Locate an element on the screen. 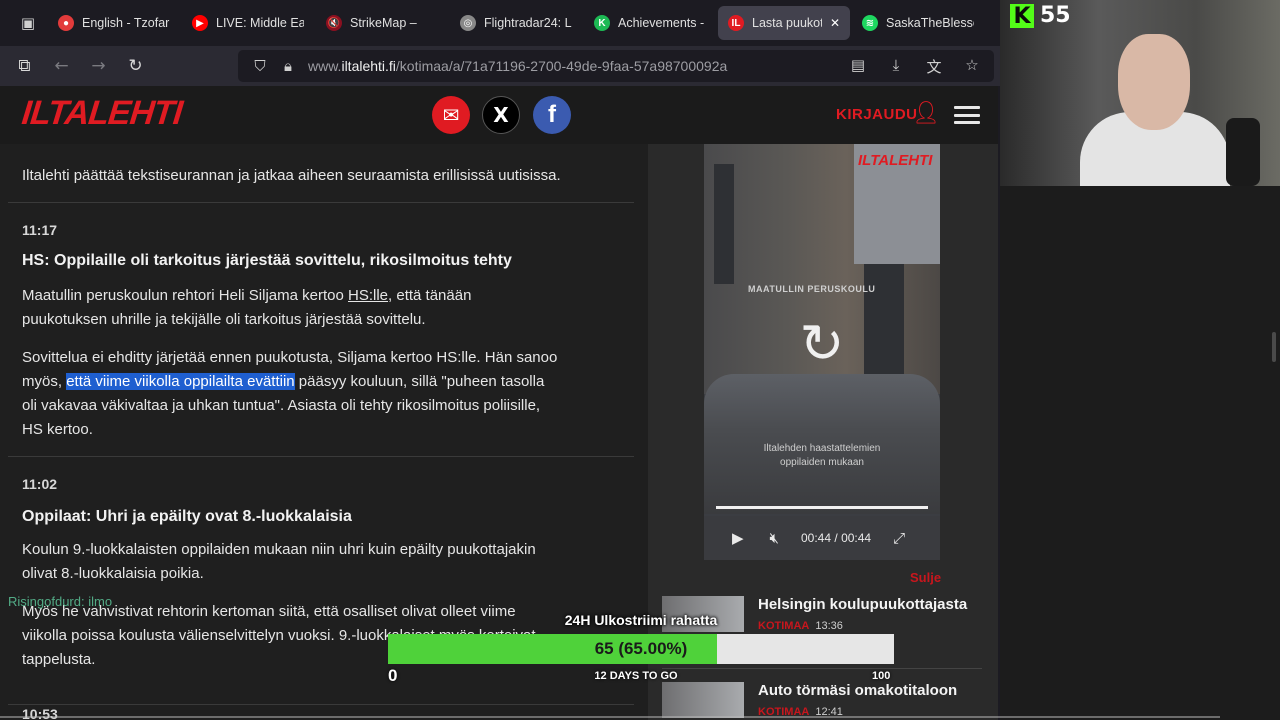 Image resolution: width=1280 pixels, height=720 pixels. tab-label: SaskaTheBlesse is located at coordinates (930, 23).